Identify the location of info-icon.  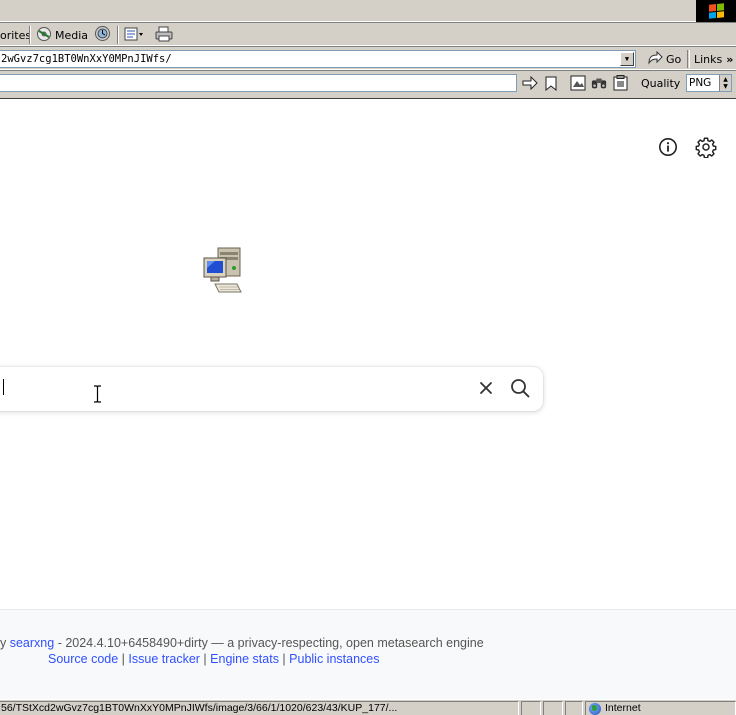
(668, 148).